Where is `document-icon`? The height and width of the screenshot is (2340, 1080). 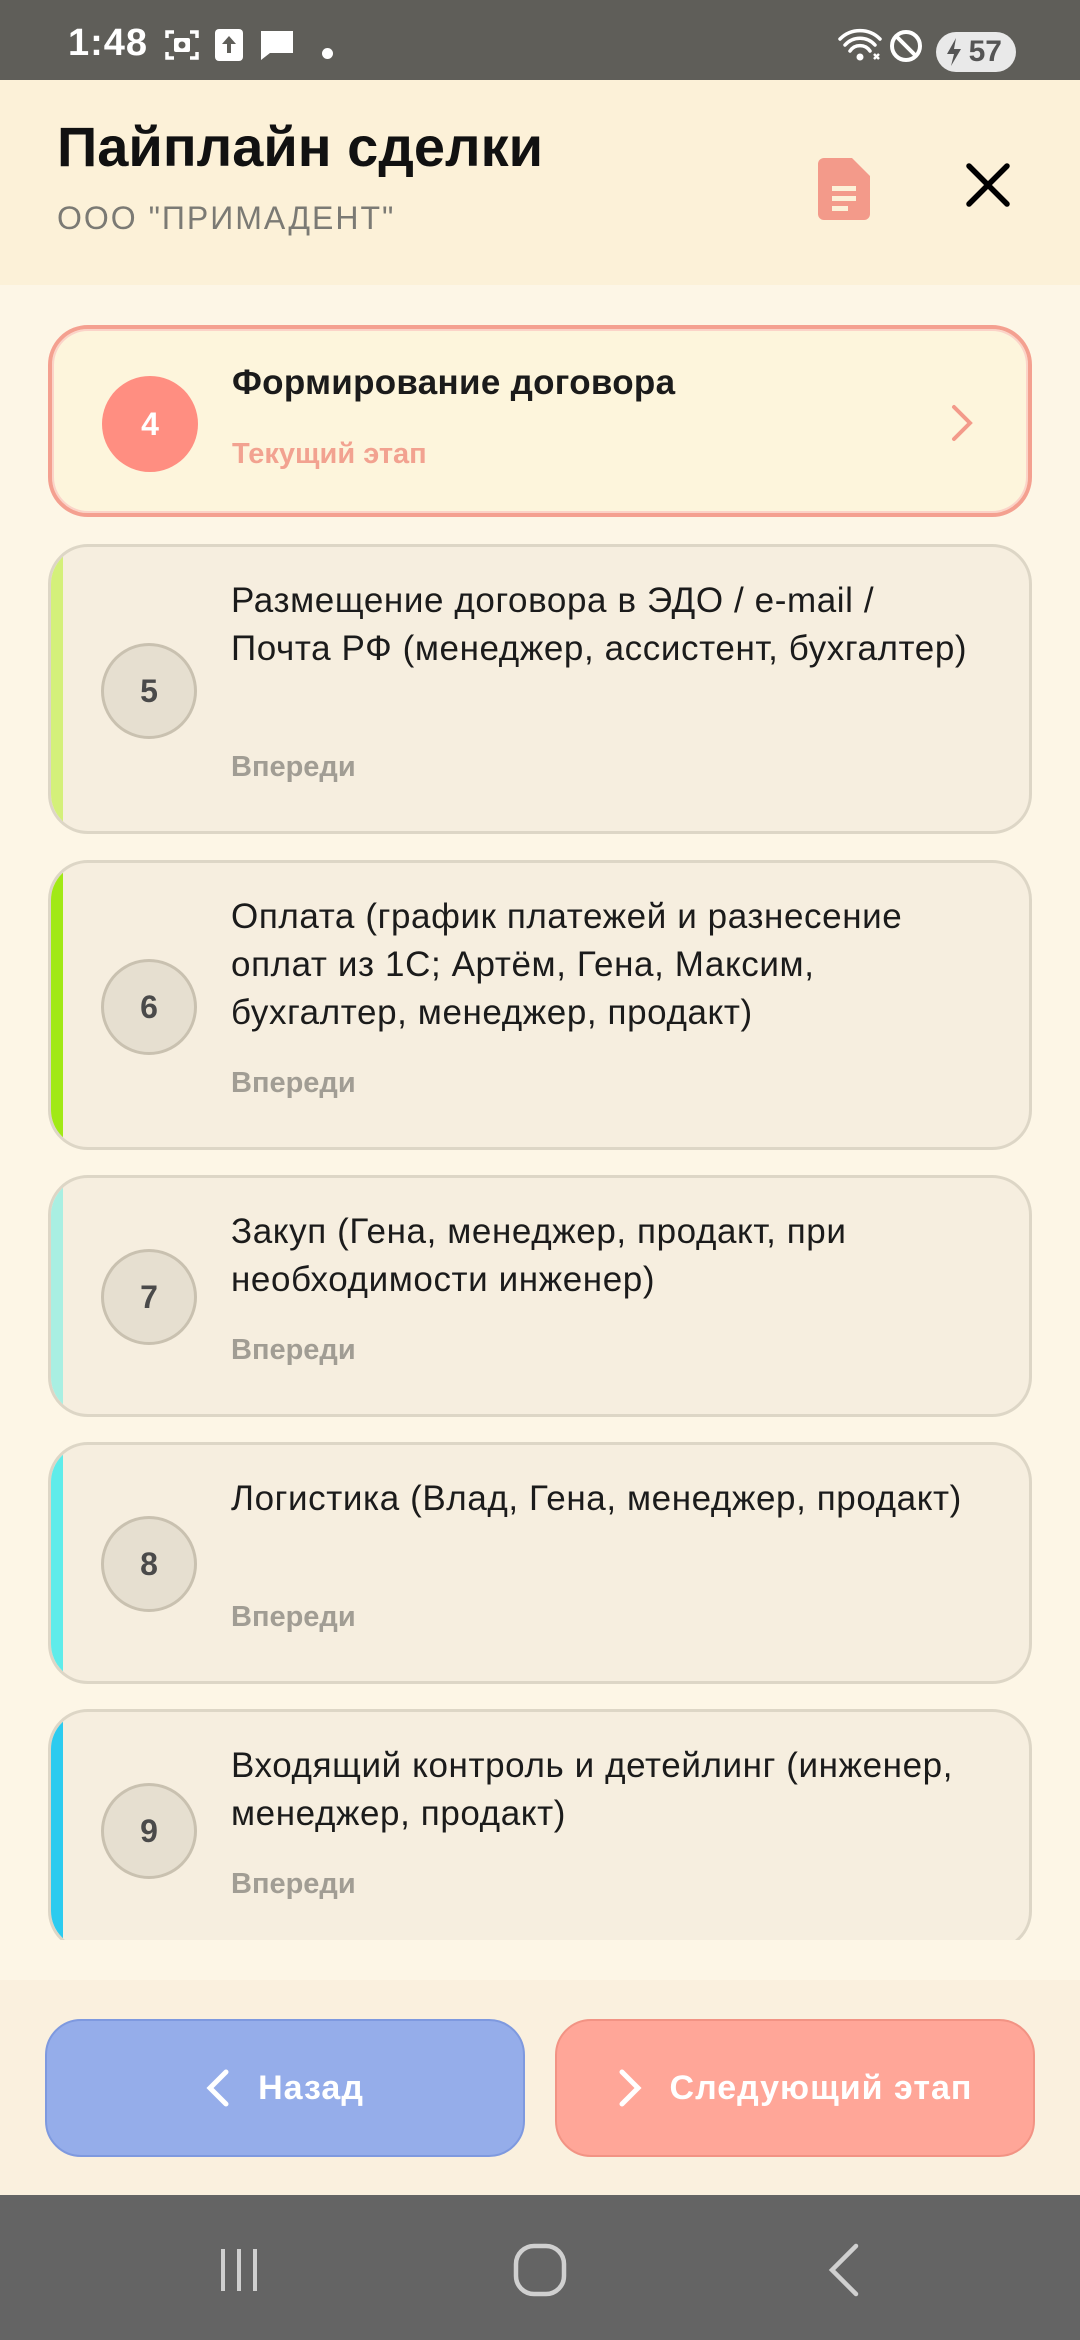
document-icon is located at coordinates (844, 189).